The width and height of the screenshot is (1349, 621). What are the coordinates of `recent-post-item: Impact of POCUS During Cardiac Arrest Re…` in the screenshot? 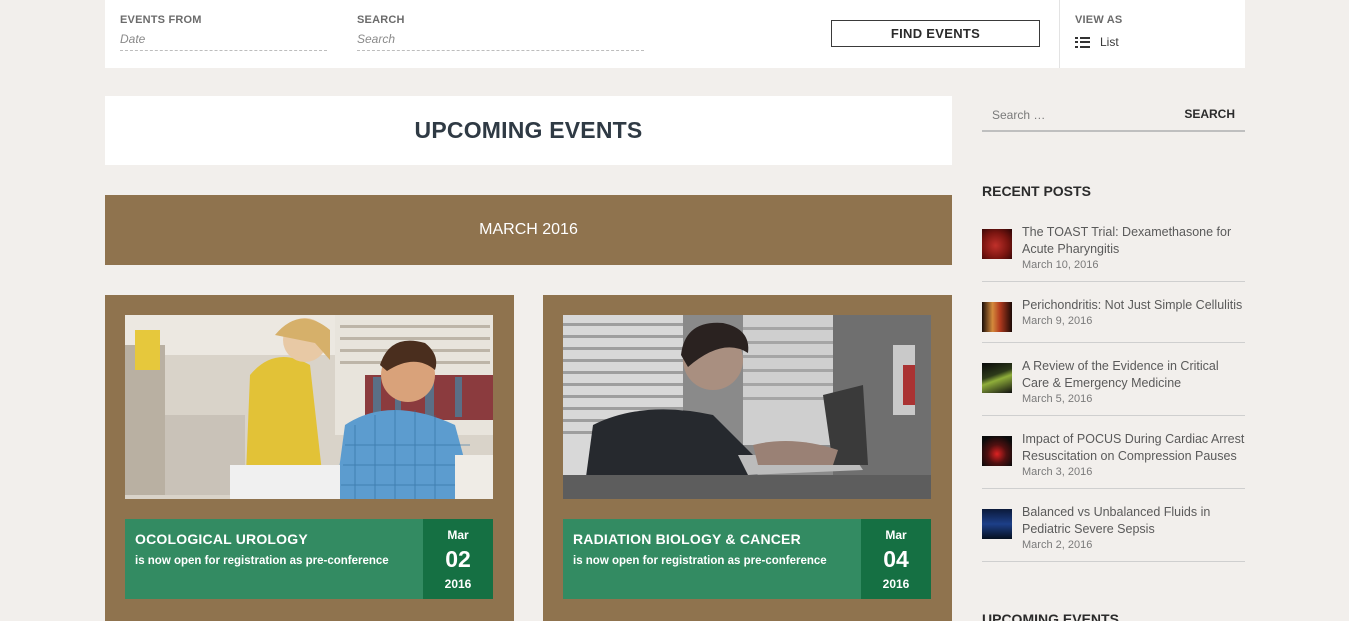 It's located at (1113, 460).